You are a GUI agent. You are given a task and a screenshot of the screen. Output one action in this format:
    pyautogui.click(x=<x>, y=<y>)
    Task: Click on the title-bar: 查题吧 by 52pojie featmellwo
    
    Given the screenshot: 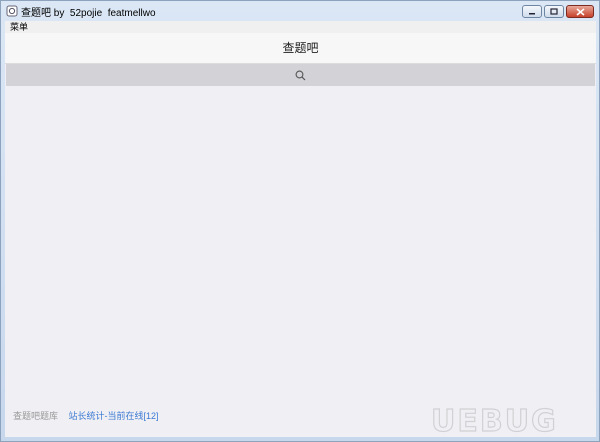 What is the action you would take?
    pyautogui.click(x=300, y=11)
    